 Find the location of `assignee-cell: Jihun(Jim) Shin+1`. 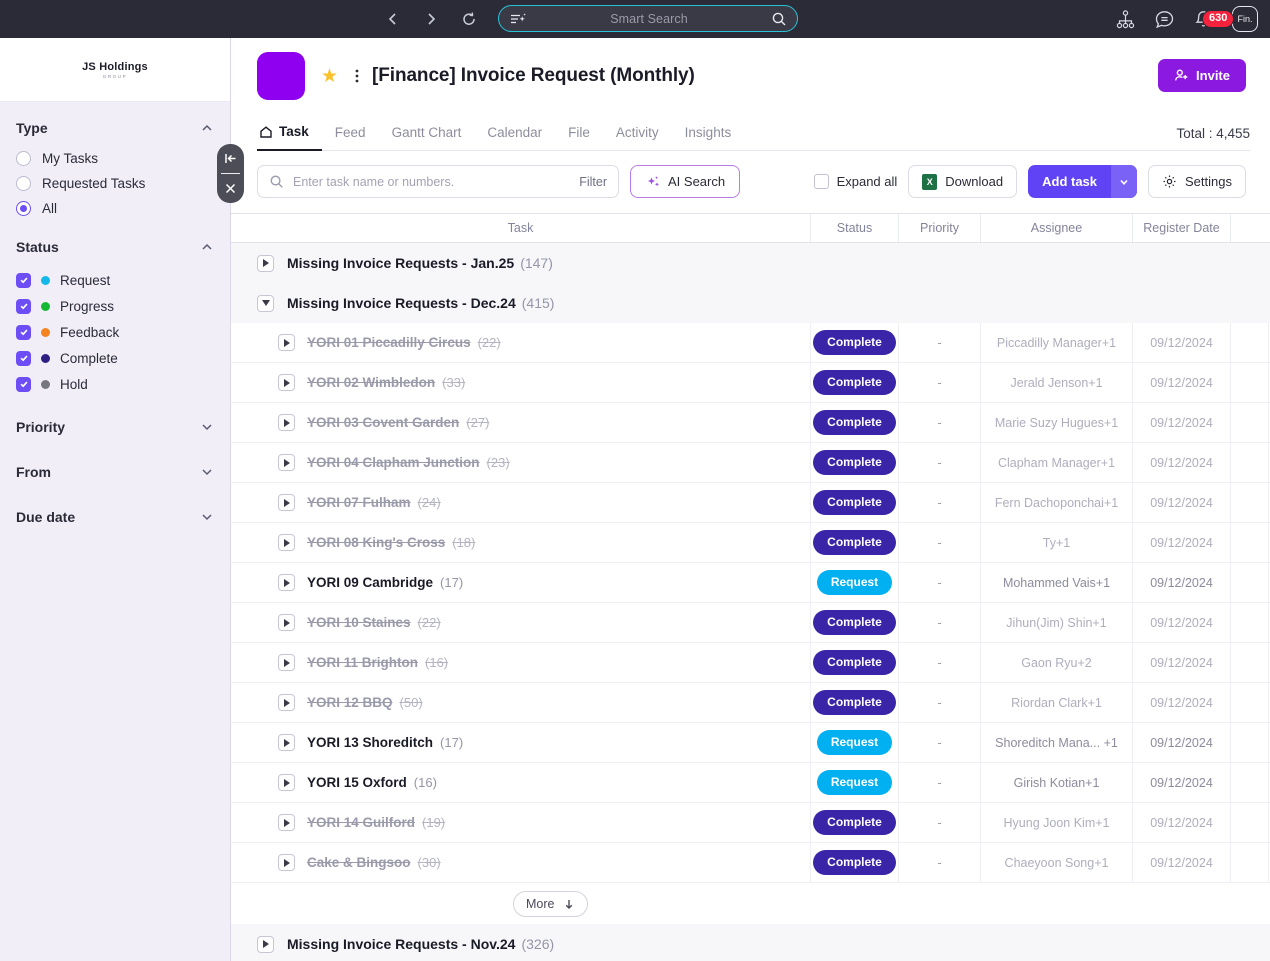

assignee-cell: Jihun(Jim) Shin+1 is located at coordinates (1057, 622).